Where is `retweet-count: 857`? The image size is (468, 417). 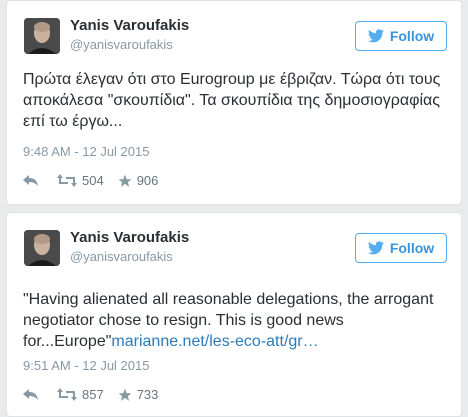
retweet-count: 857 is located at coordinates (93, 394).